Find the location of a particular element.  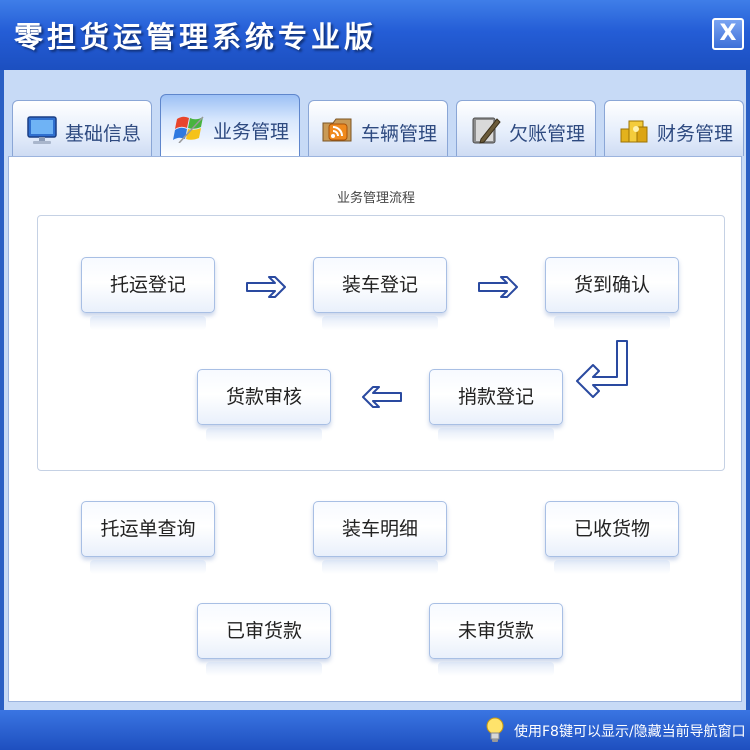

tab-basic-info: 基础信息 is located at coordinates (82, 128).